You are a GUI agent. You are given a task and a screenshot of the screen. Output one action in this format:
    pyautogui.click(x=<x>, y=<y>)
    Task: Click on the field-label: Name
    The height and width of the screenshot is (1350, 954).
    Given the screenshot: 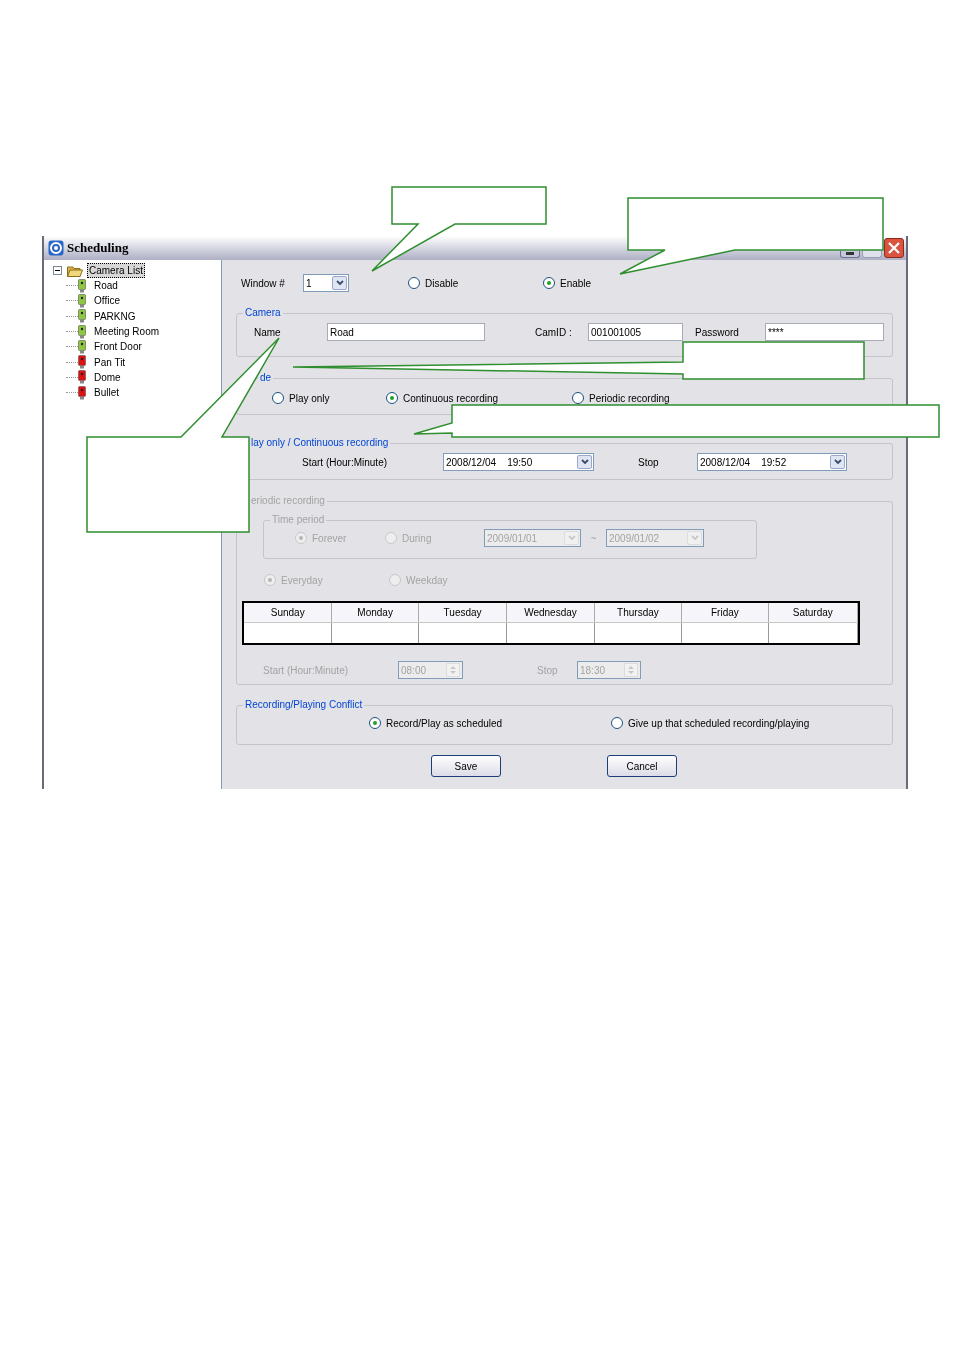 What is the action you would take?
    pyautogui.click(x=268, y=332)
    